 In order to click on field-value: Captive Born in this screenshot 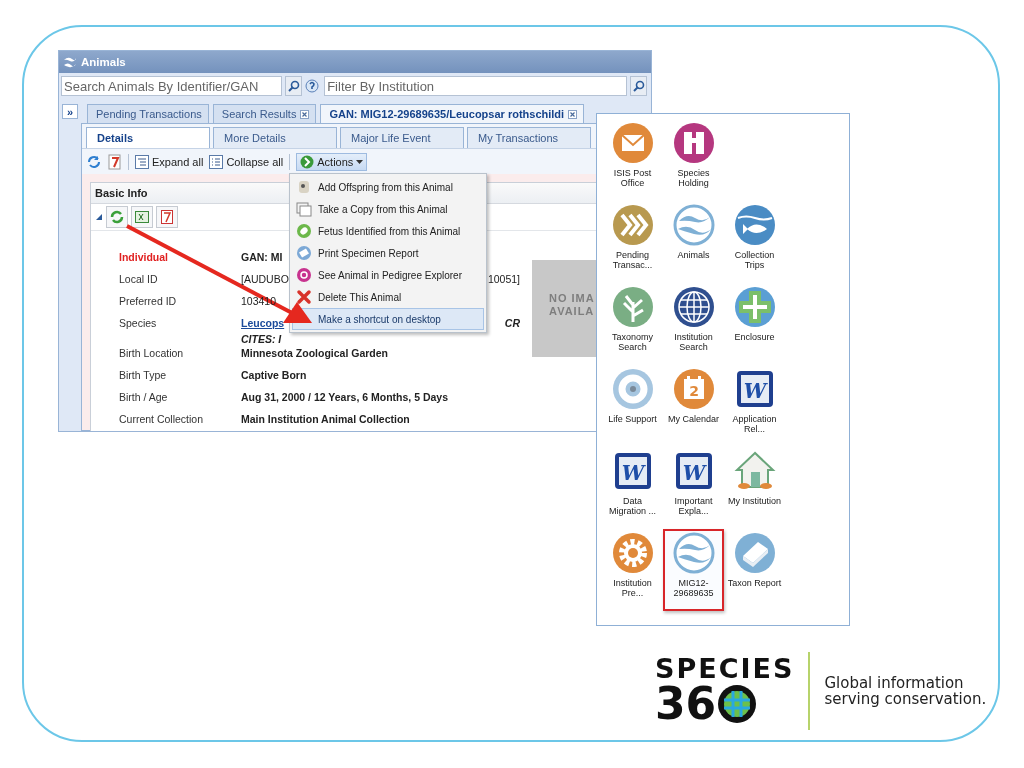, I will do `click(274, 375)`.